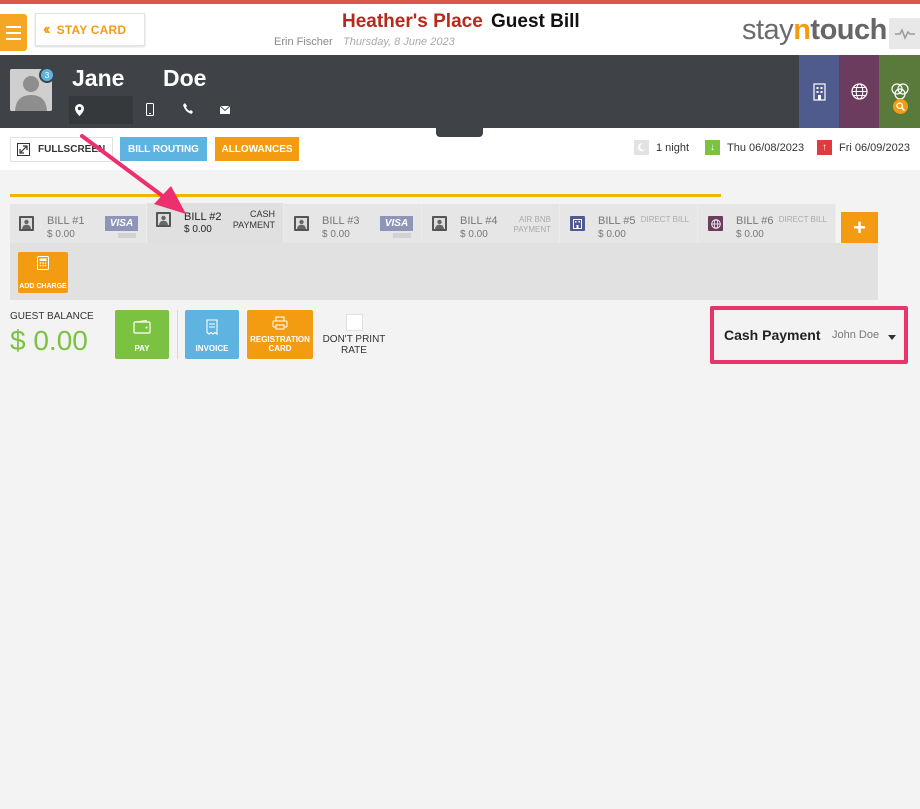  What do you see at coordinates (629, 223) in the screenshot?
I see `bill-tab-5: BILL #5 $ 0.00 DIRECT BILL` at bounding box center [629, 223].